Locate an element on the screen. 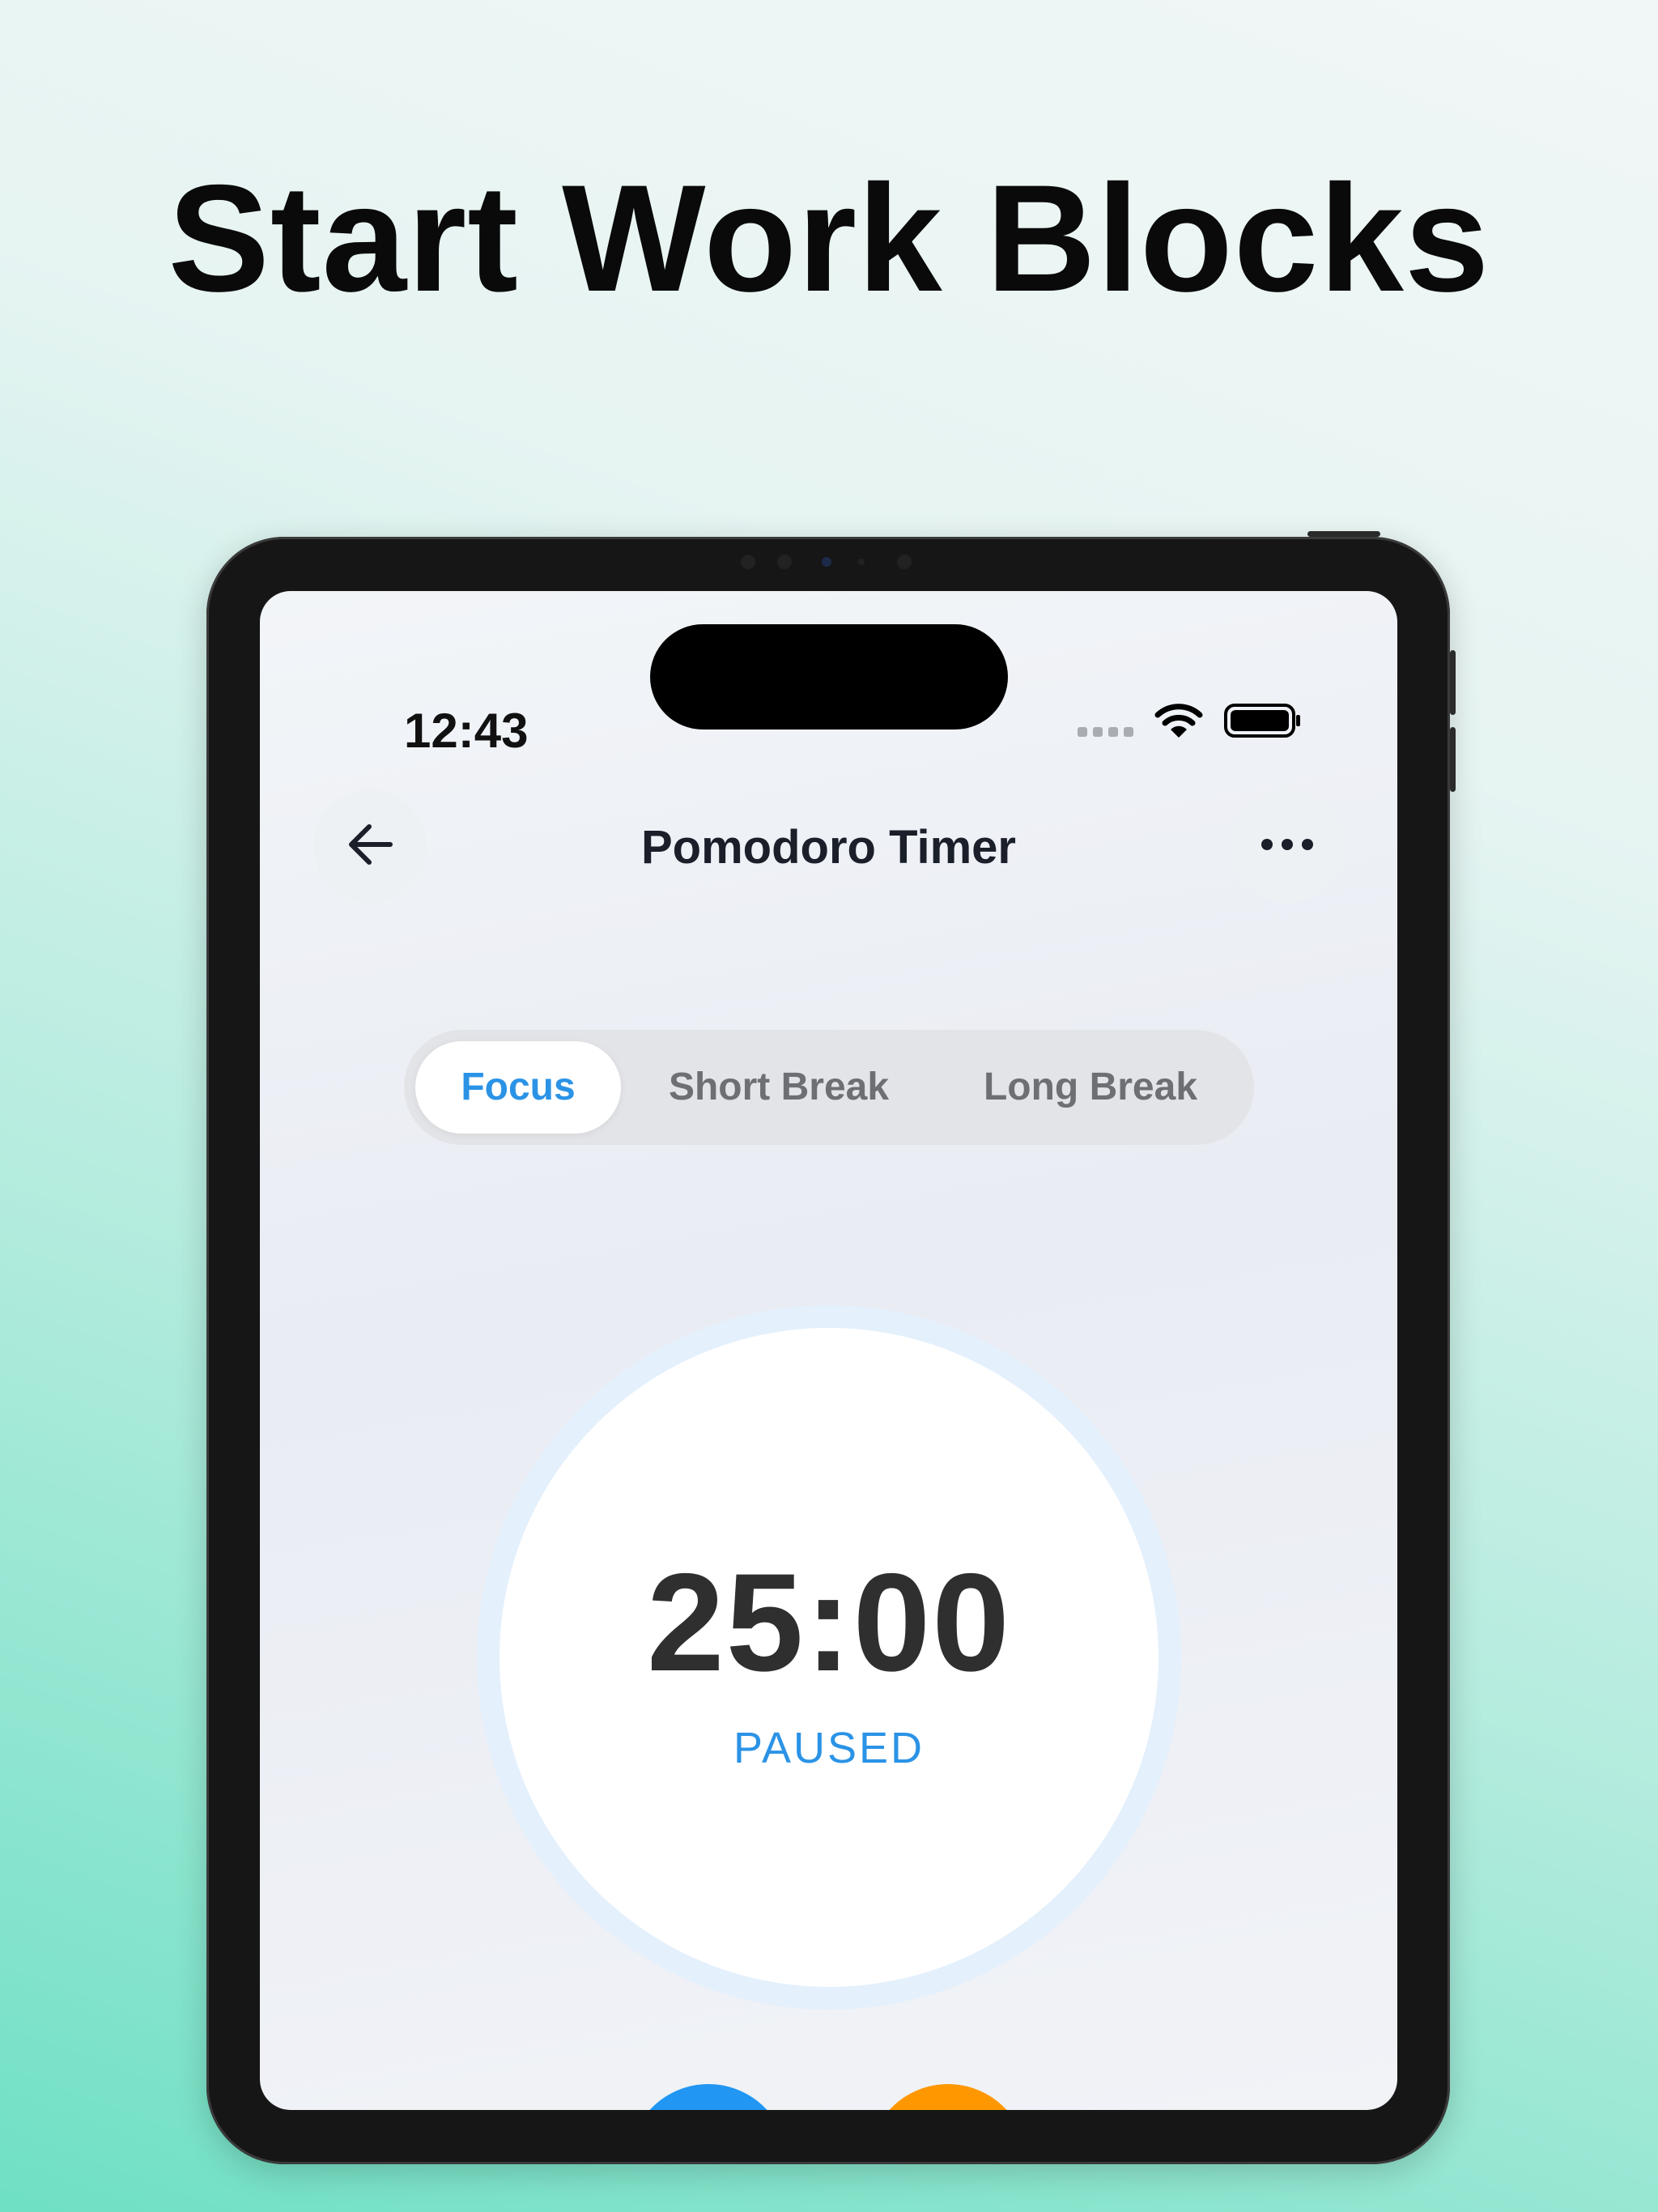  wifi-icon is located at coordinates (1178, 723).